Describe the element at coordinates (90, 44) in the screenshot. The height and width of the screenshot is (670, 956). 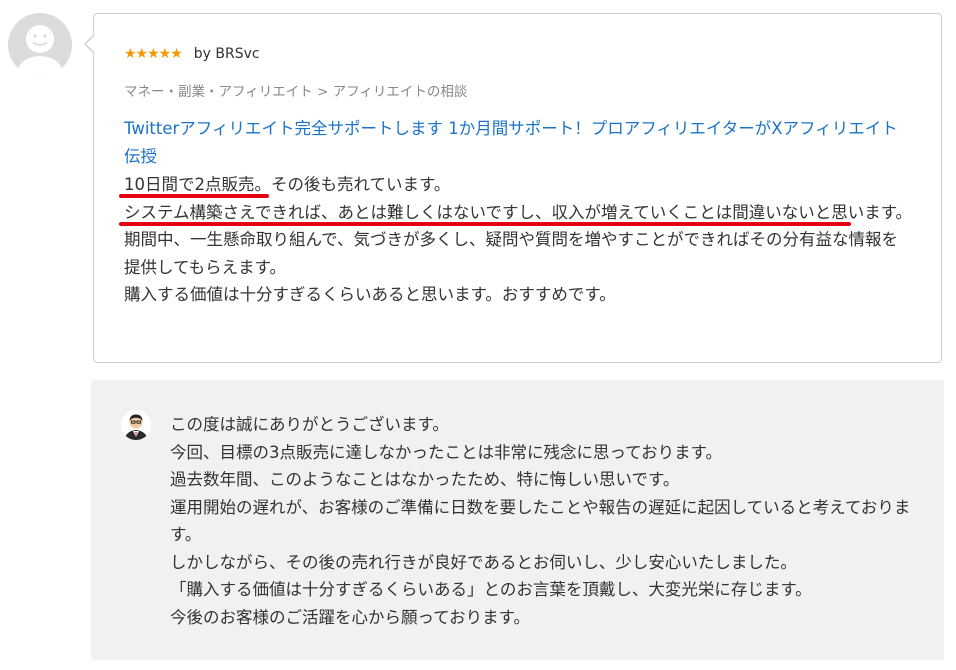
I see `card-pointer-fill` at that location.